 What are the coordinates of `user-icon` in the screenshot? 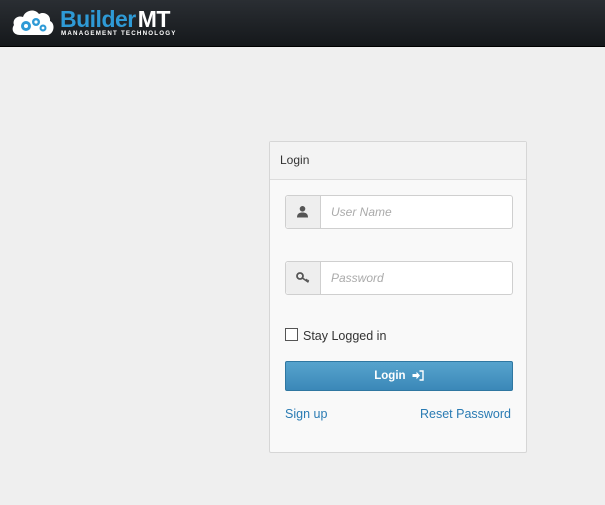 It's located at (302, 212).